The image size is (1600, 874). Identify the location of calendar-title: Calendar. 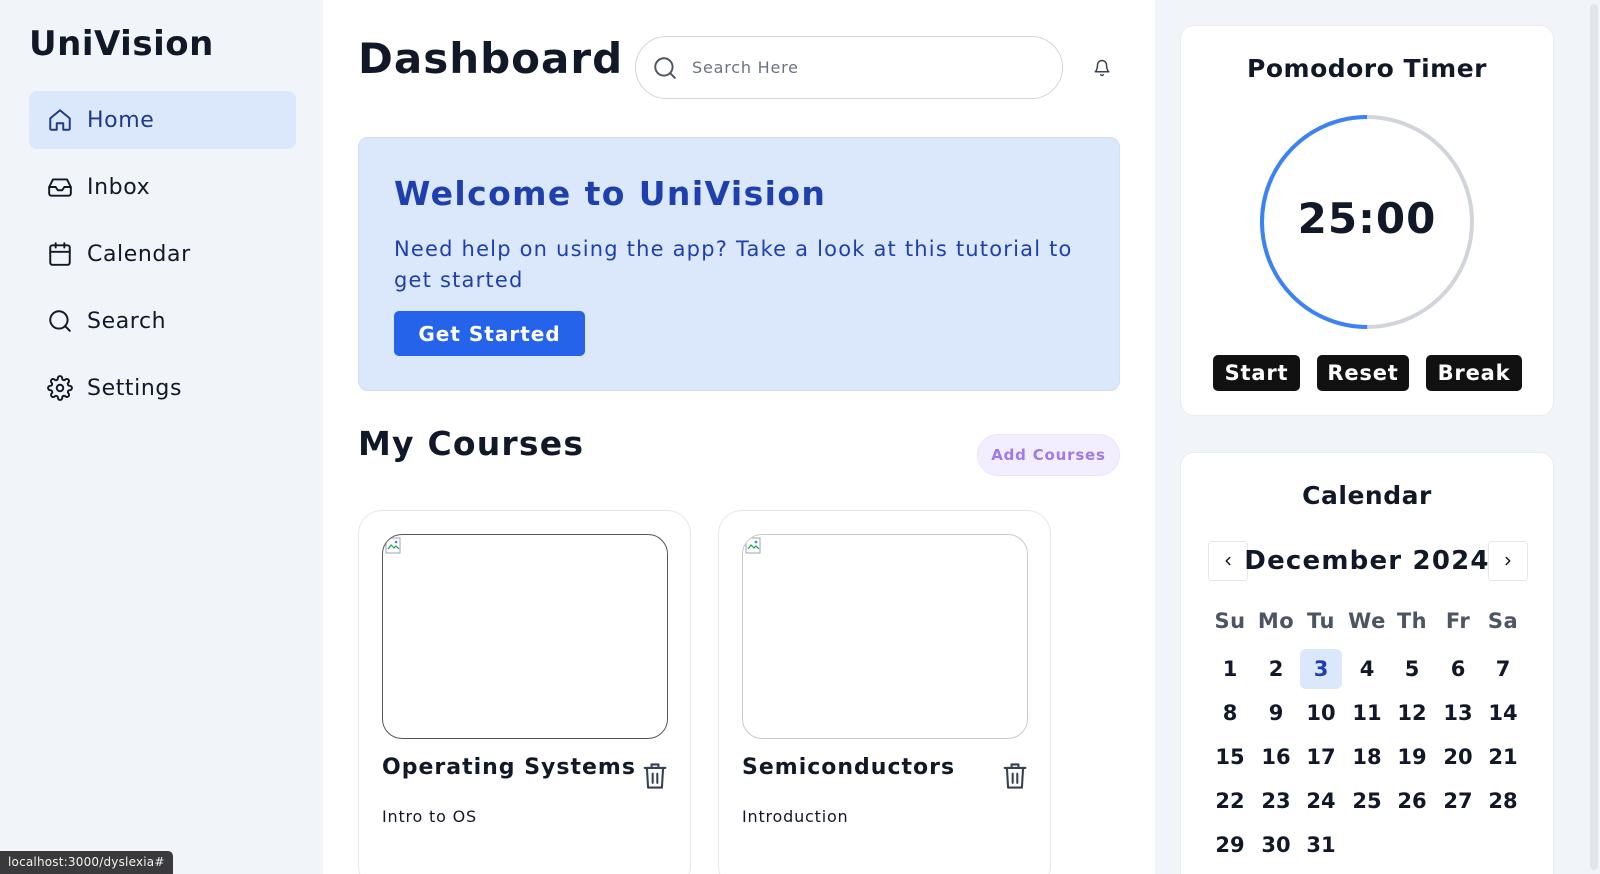
(1367, 495).